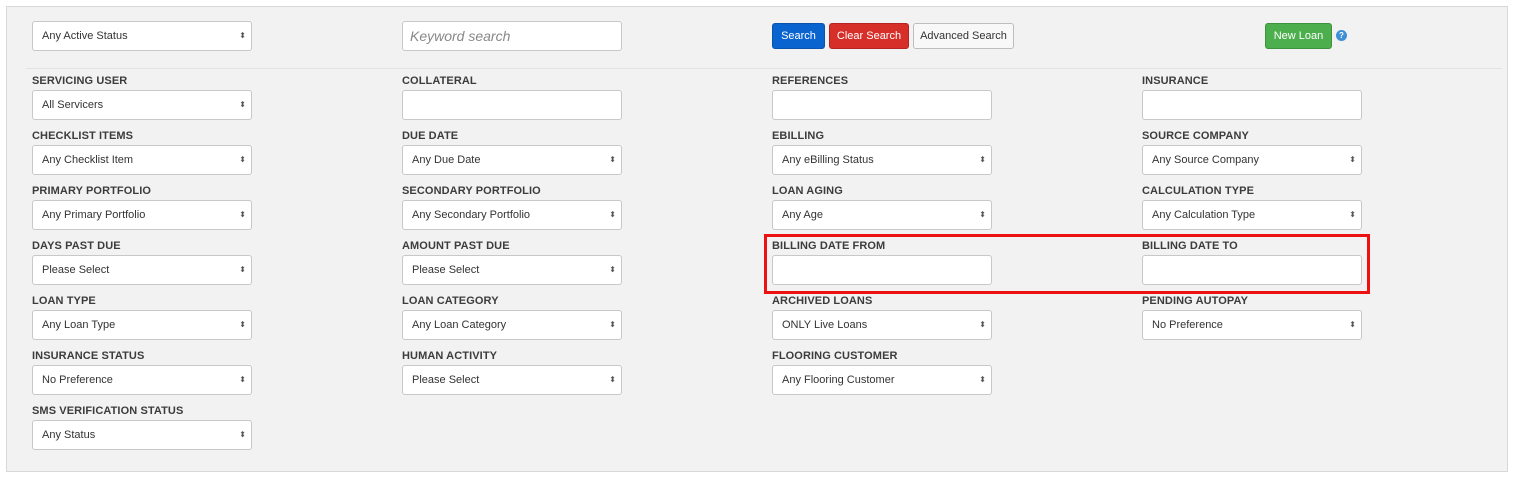 The width and height of the screenshot is (1514, 478). I want to click on human-activity-select: Please Select ⬍, so click(512, 380).